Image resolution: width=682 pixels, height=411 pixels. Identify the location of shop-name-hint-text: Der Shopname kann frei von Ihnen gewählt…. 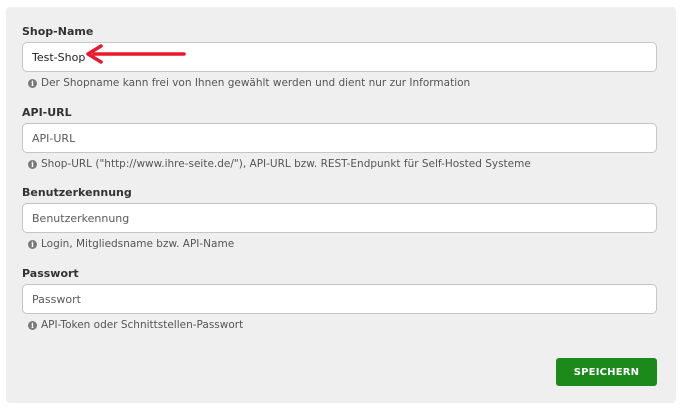
(256, 83).